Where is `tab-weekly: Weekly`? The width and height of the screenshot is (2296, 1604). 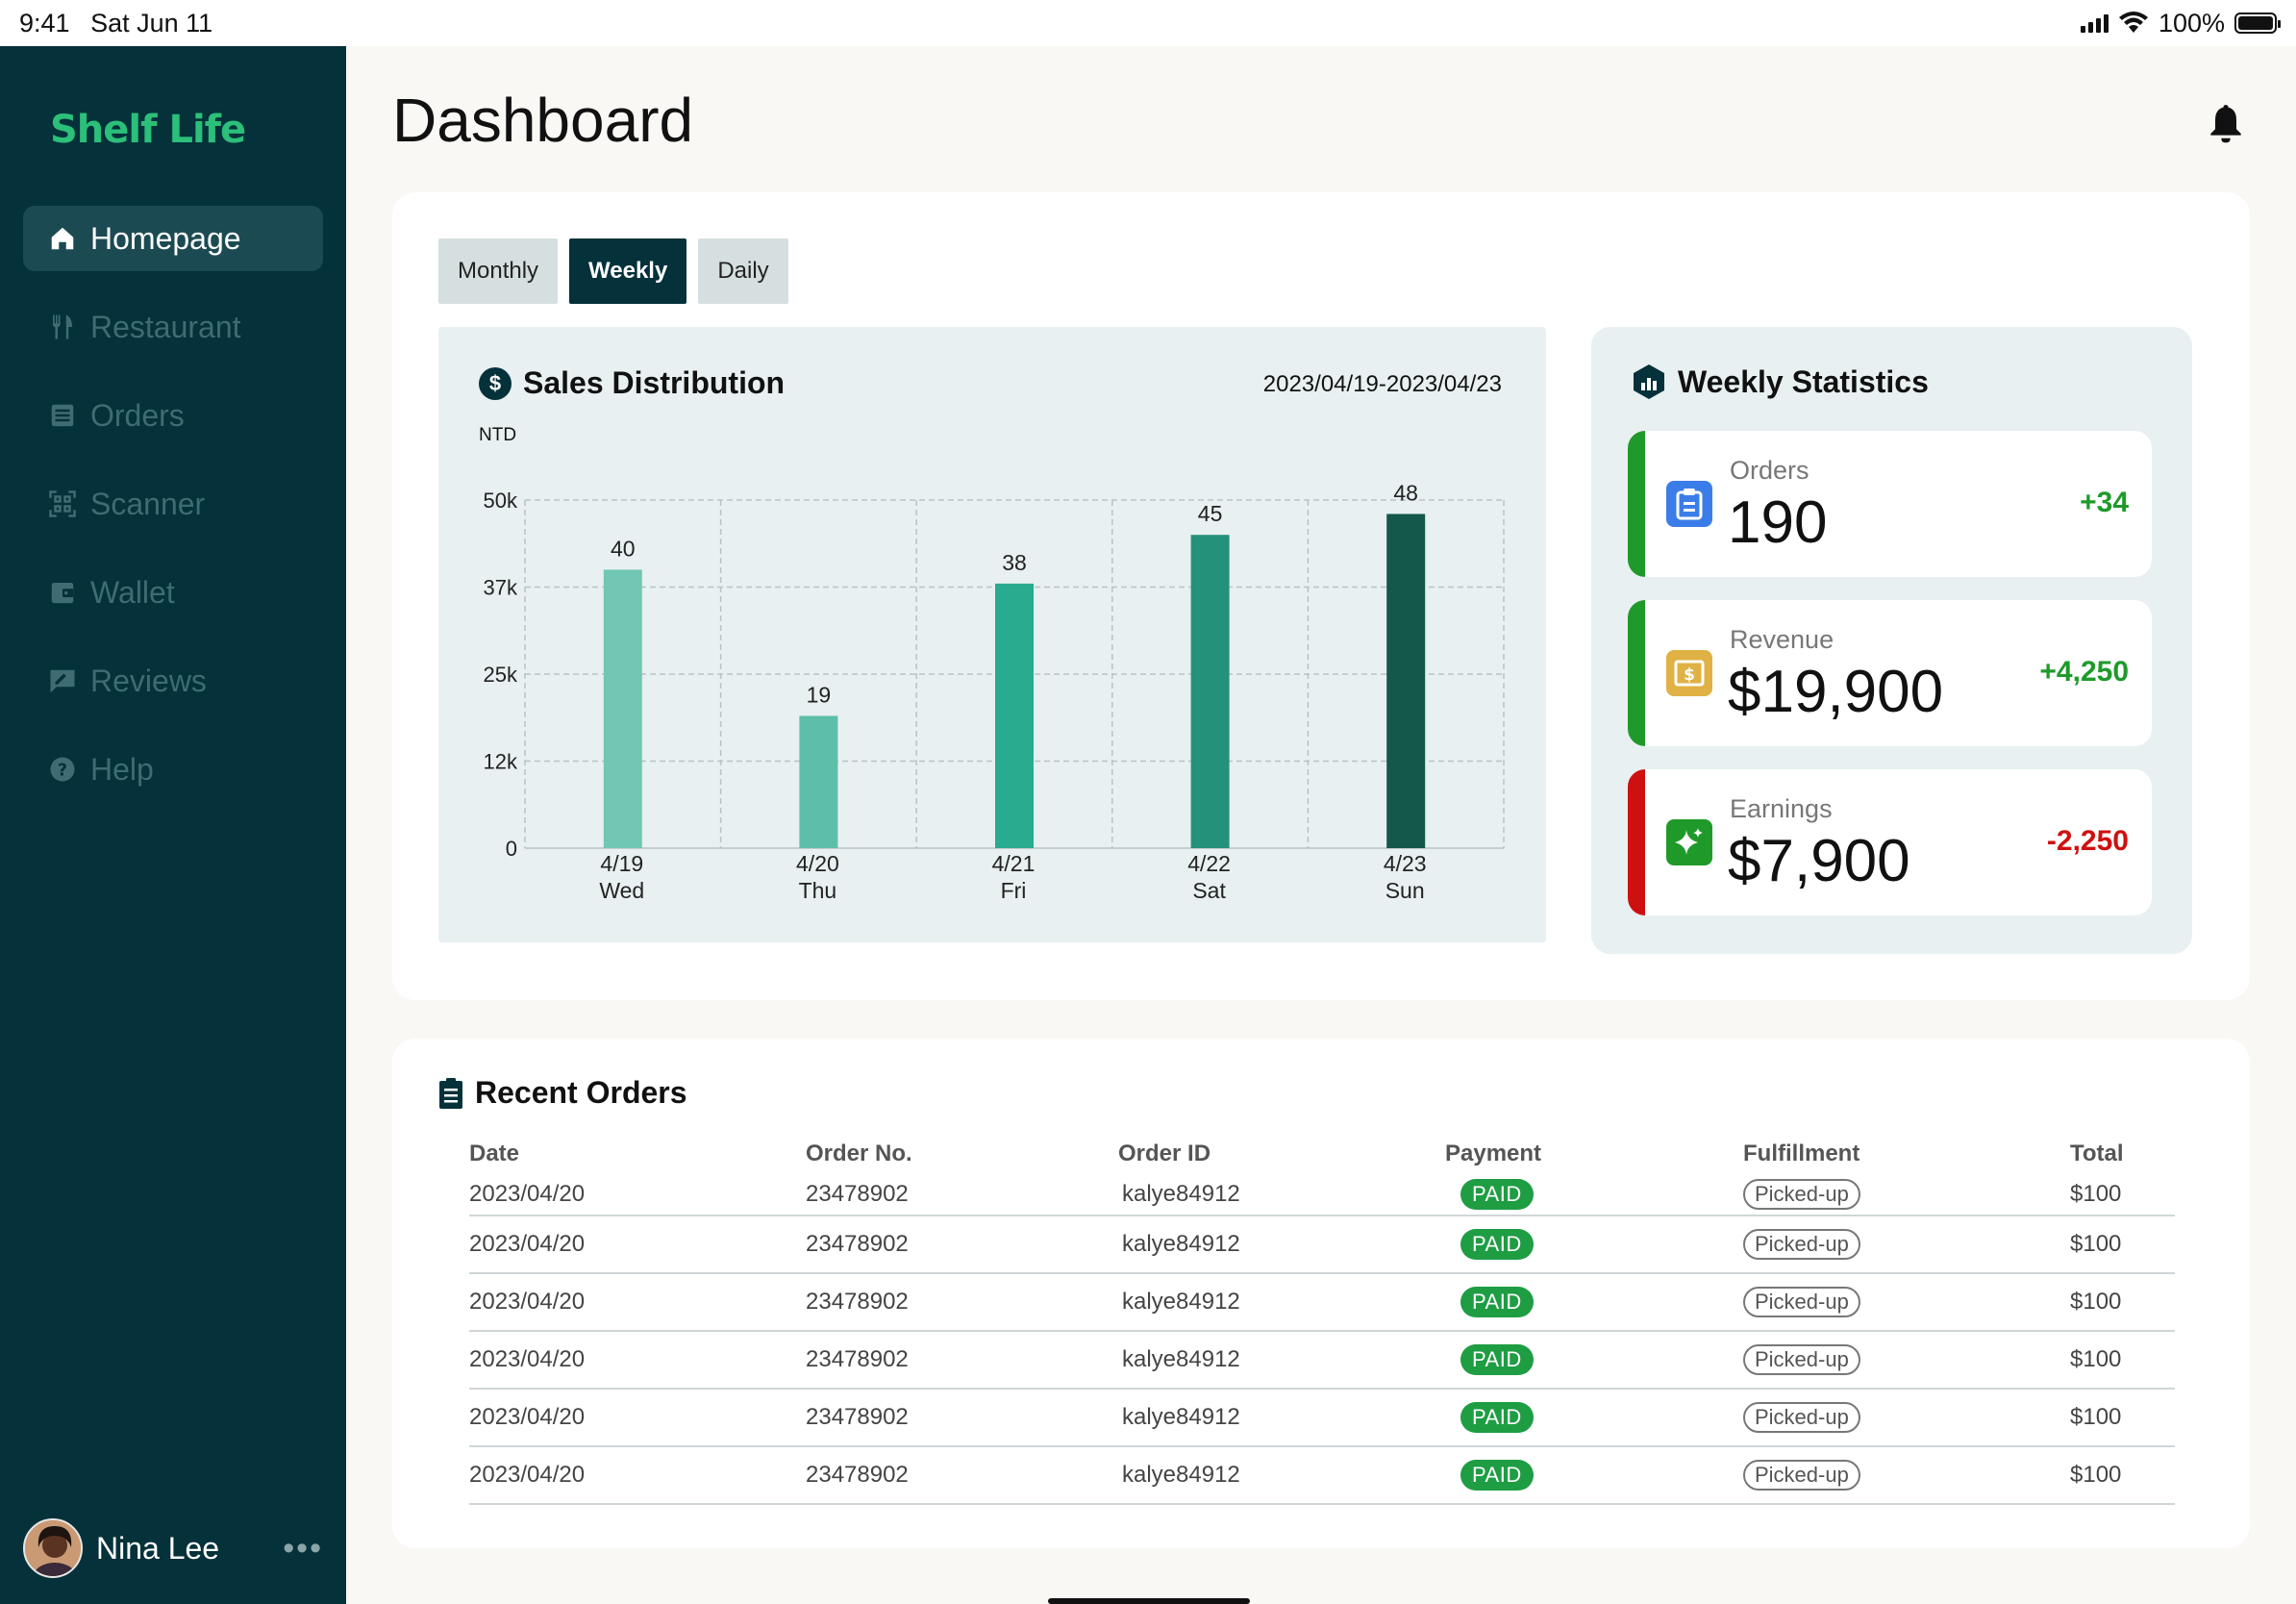
tab-weekly: Weekly is located at coordinates (628, 271).